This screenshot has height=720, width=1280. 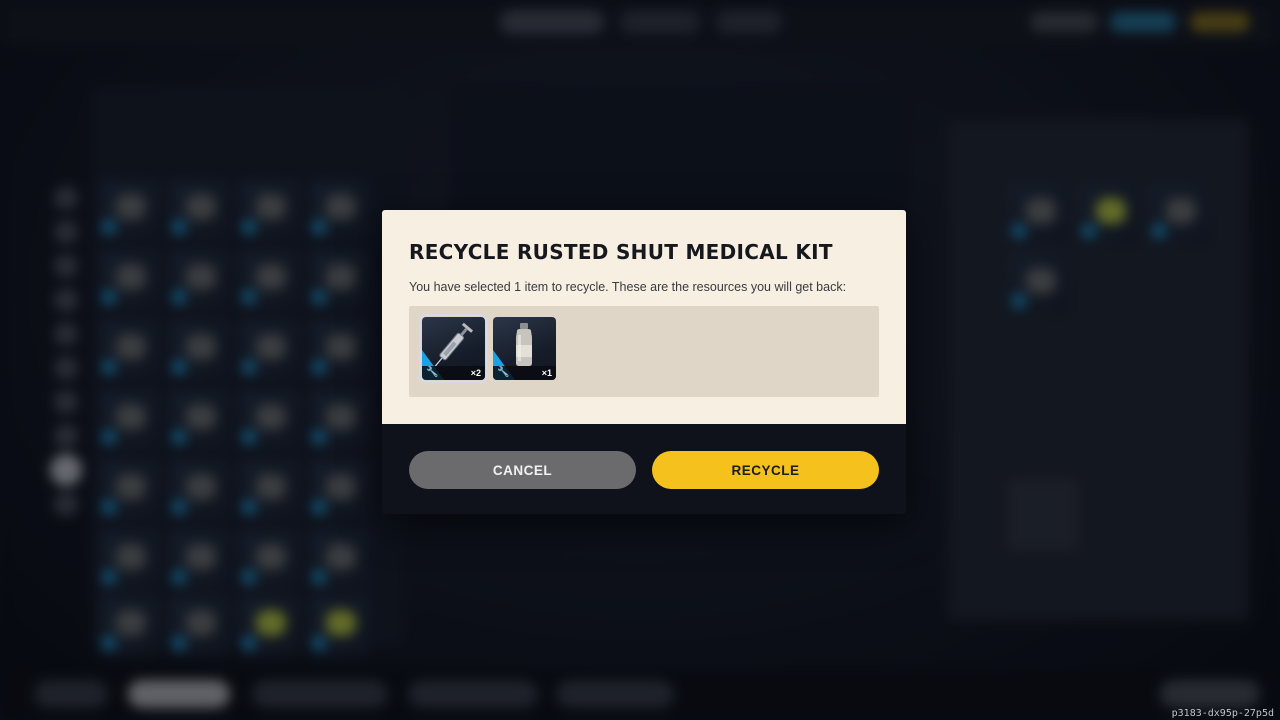 I want to click on build-id: p3183-dx95p-27p5d, so click(x=1222, y=713).